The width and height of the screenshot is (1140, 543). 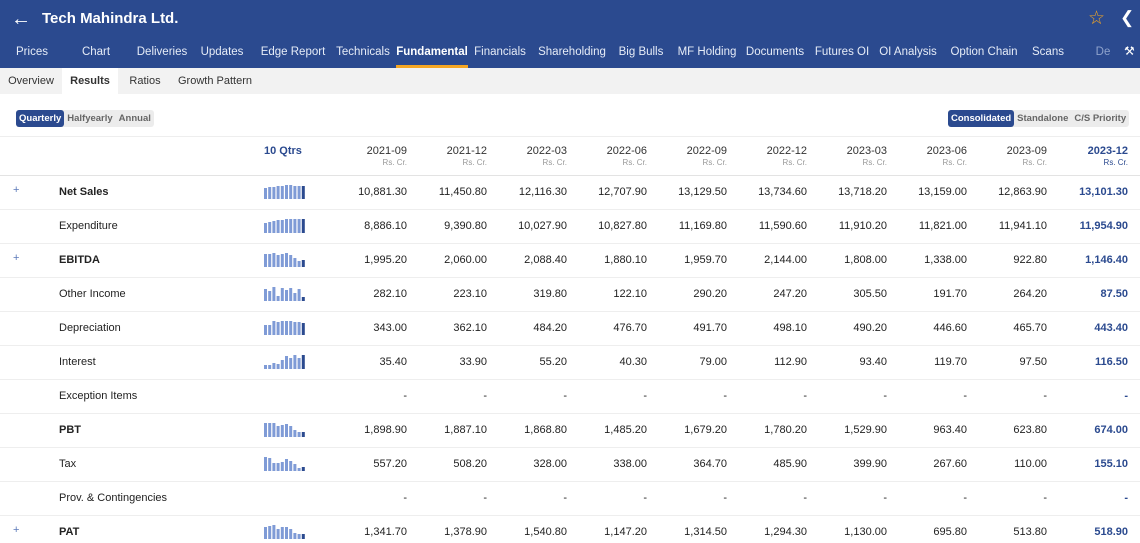 What do you see at coordinates (550, 294) in the screenshot?
I see `table-cell: 319.80` at bounding box center [550, 294].